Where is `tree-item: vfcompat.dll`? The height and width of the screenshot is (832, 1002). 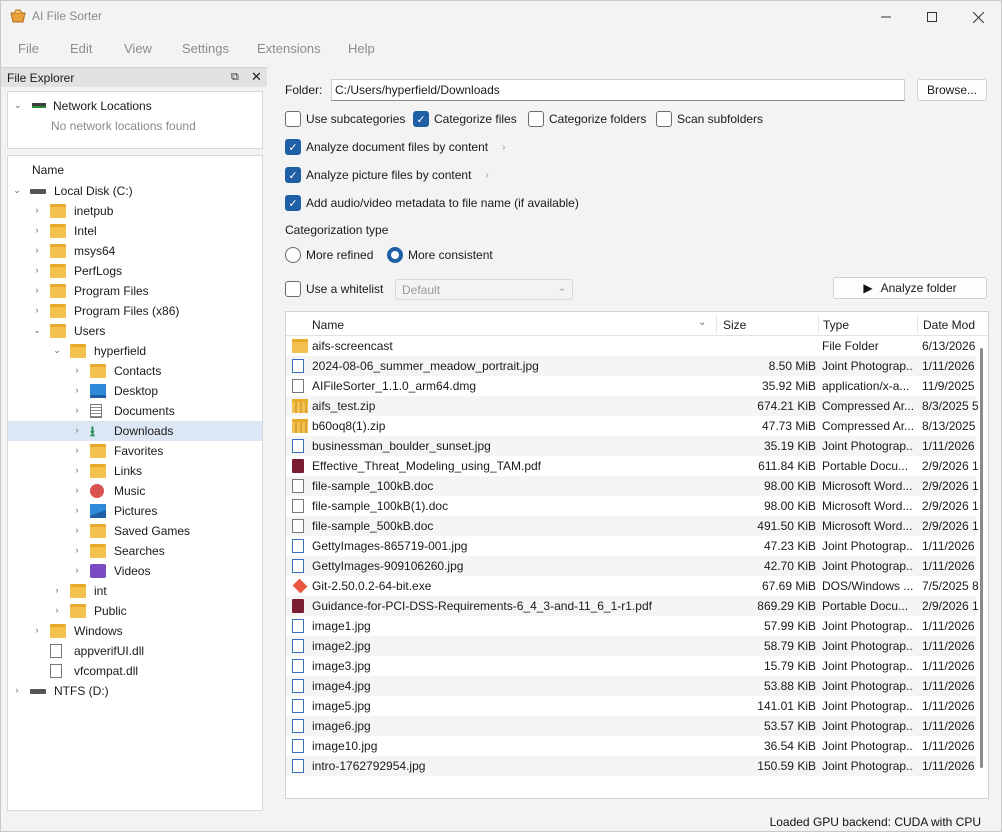 tree-item: vfcompat.dll is located at coordinates (135, 671).